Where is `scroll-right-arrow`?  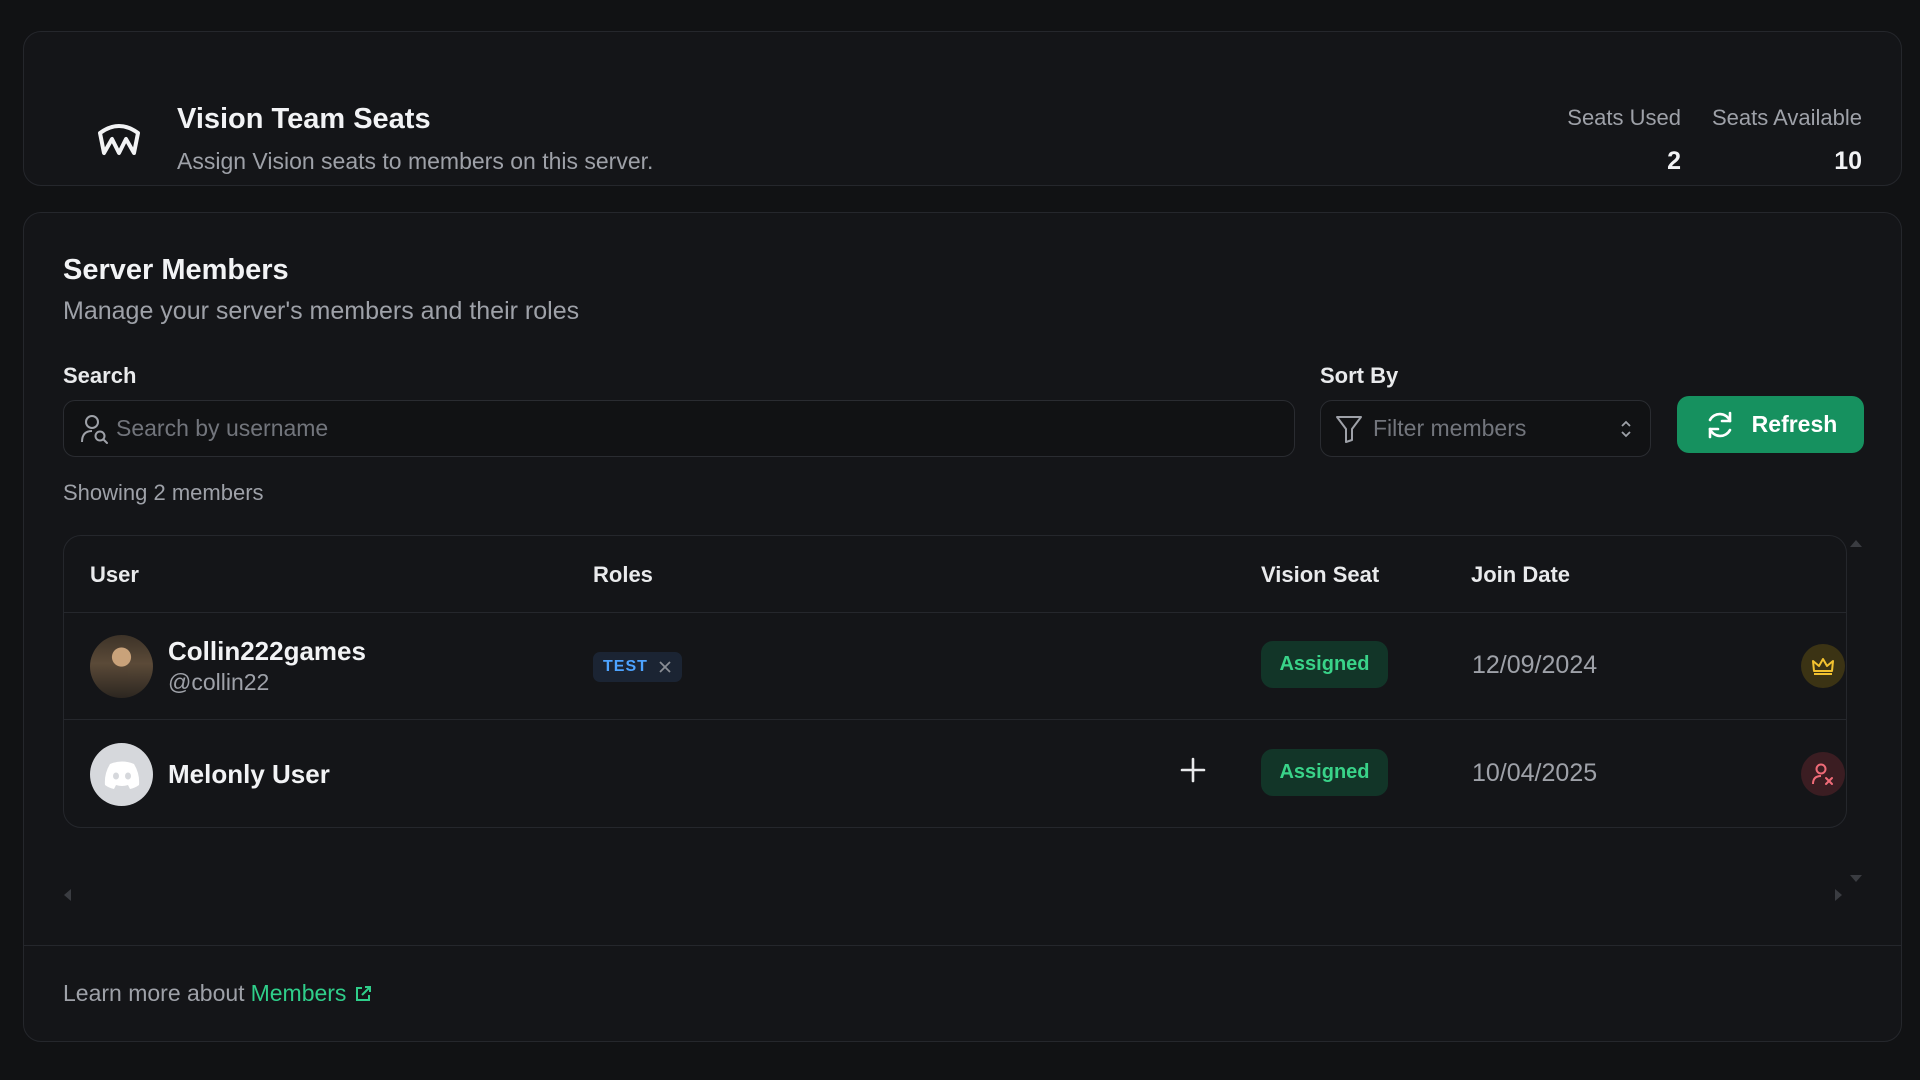
scroll-right-arrow is located at coordinates (1838, 895).